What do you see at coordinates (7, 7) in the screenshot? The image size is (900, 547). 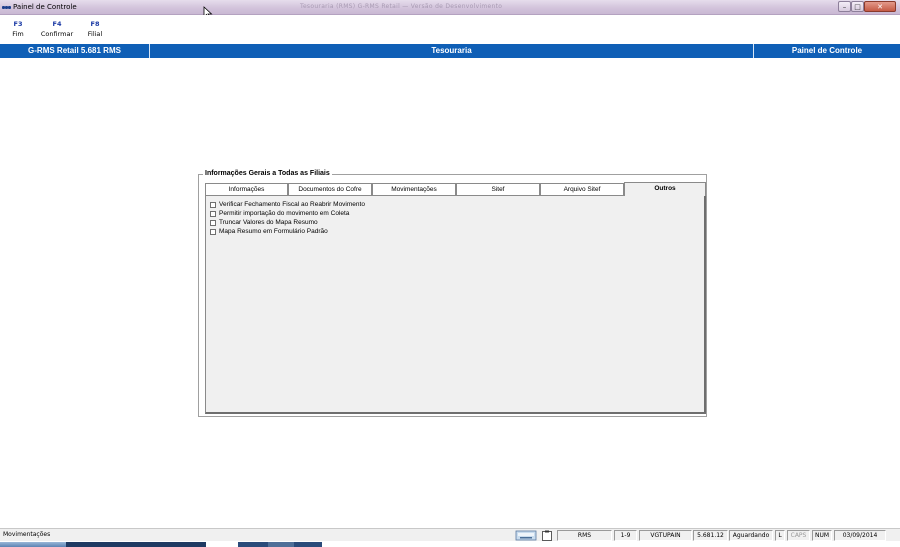 I see `app-icon` at bounding box center [7, 7].